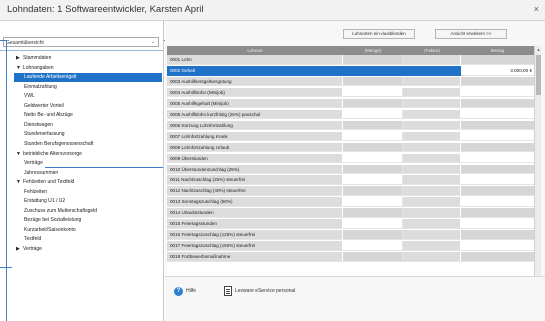  What do you see at coordinates (255, 246) in the screenshot?
I see `cell-lohnart: 0017 Feiertagszuschlag (150%) steuerfrei` at bounding box center [255, 246].